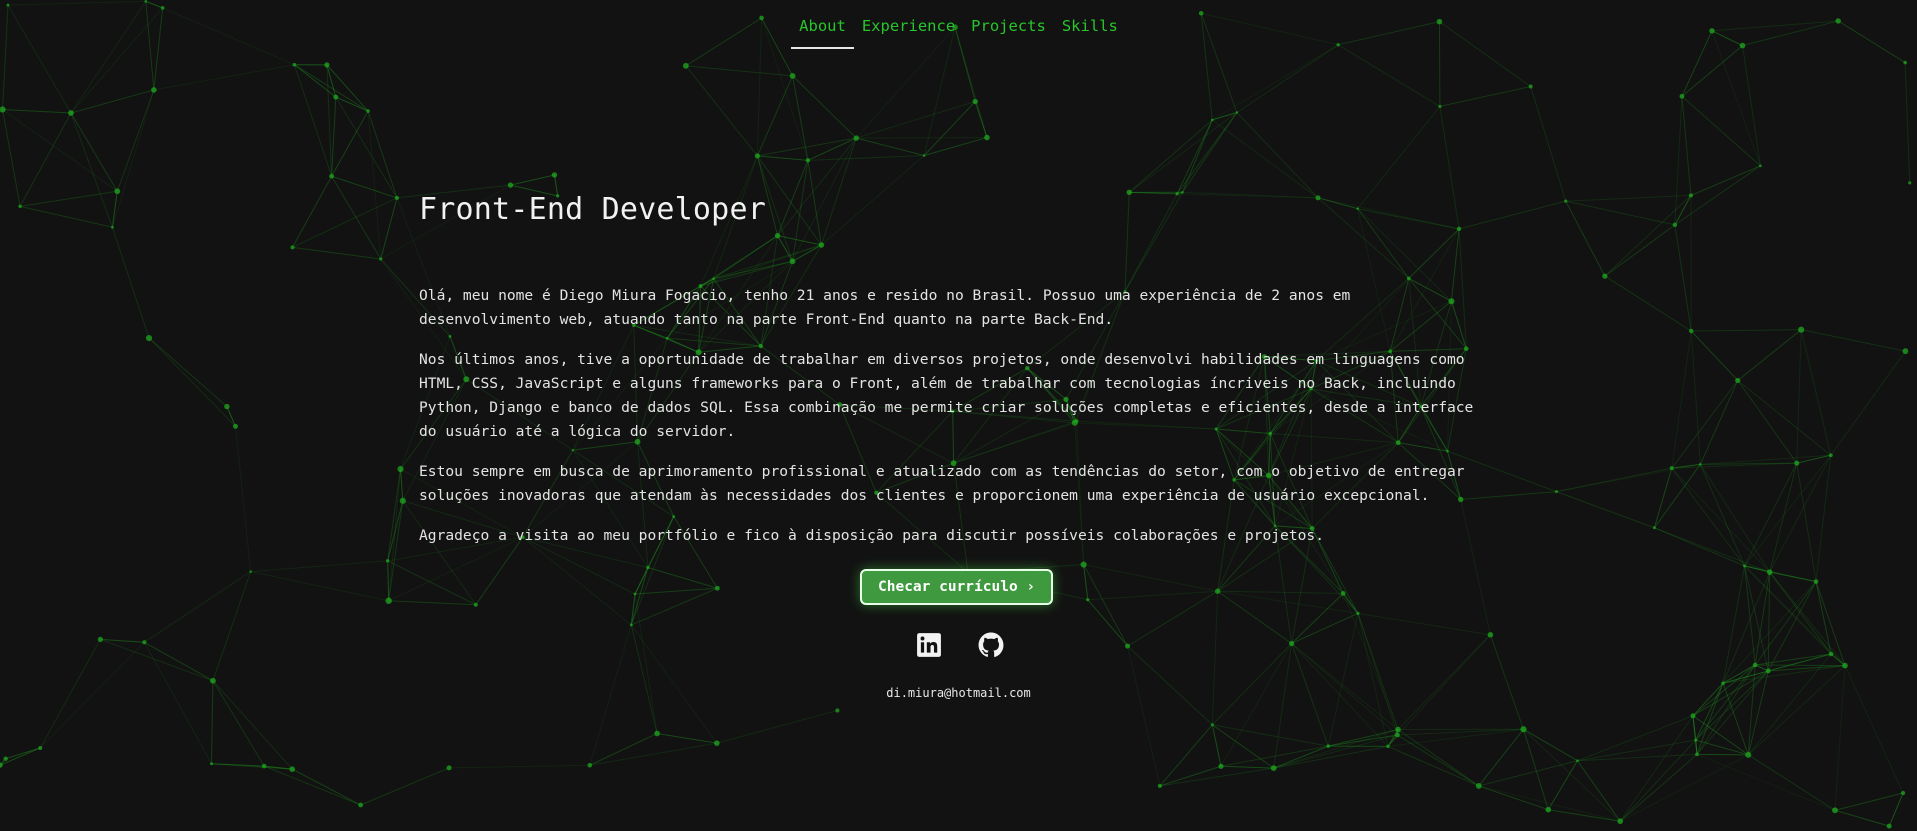  Describe the element at coordinates (1090, 32) in the screenshot. I see `nav-skills: Skills` at that location.